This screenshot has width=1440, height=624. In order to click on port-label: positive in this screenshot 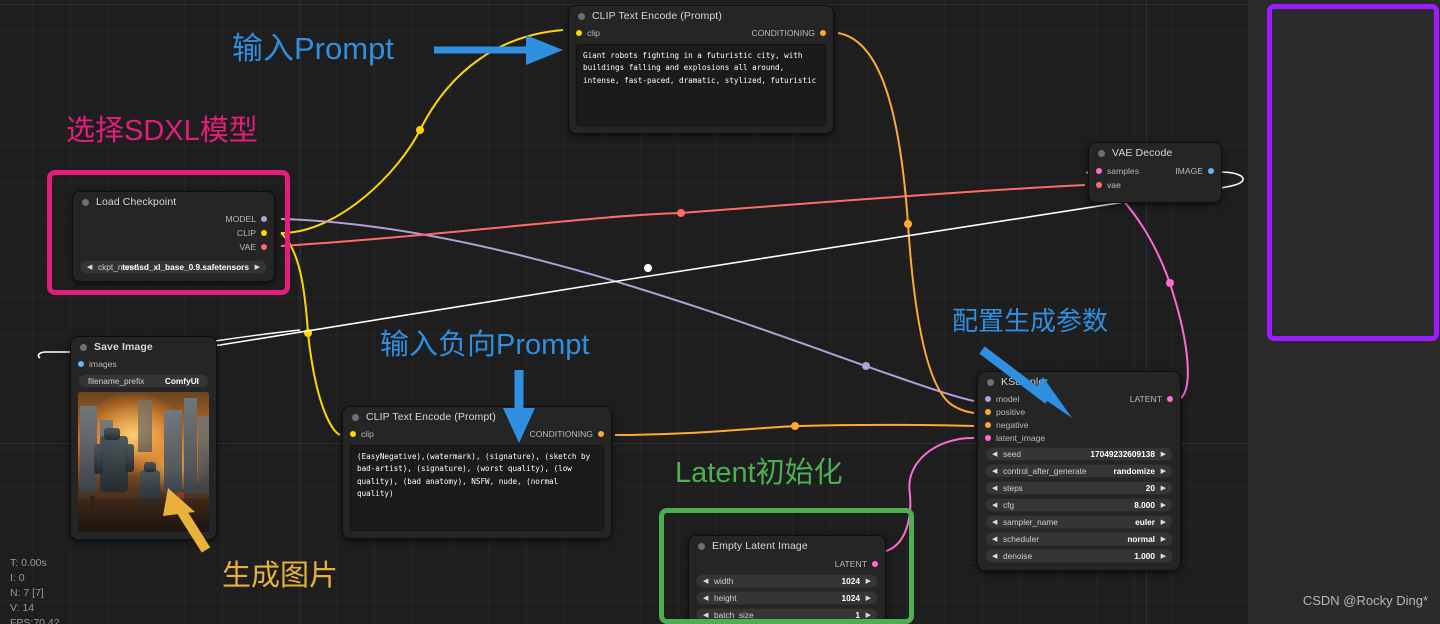, I will do `click(1011, 411)`.